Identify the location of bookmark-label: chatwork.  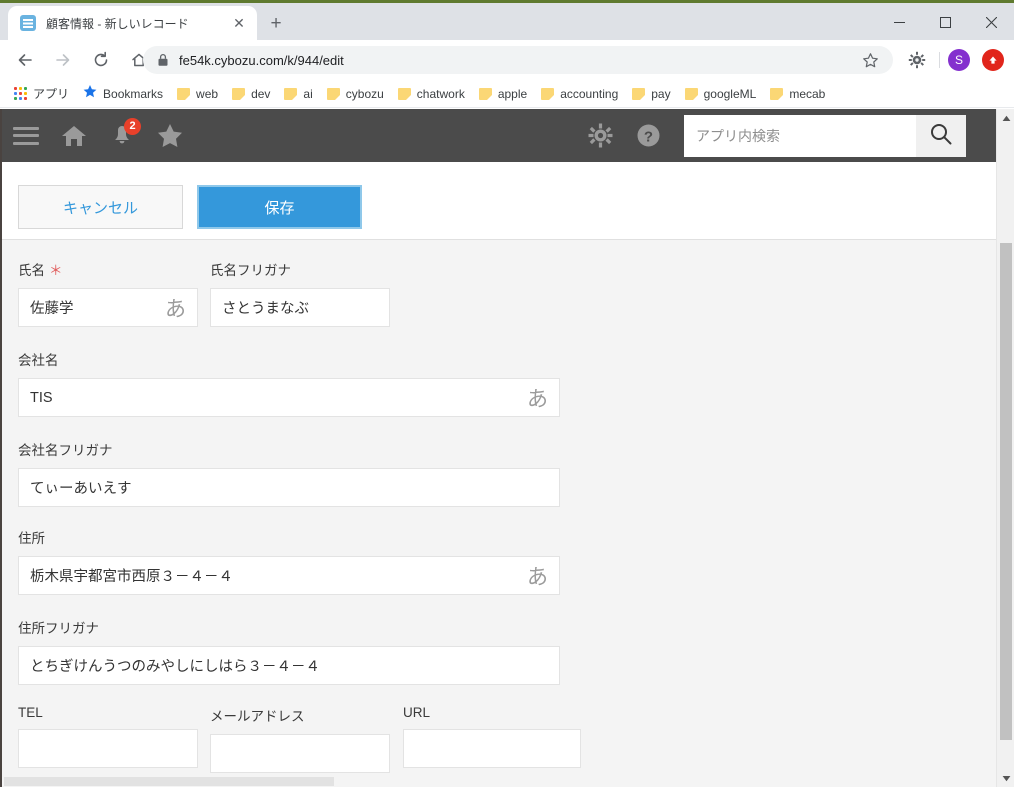
(440, 93).